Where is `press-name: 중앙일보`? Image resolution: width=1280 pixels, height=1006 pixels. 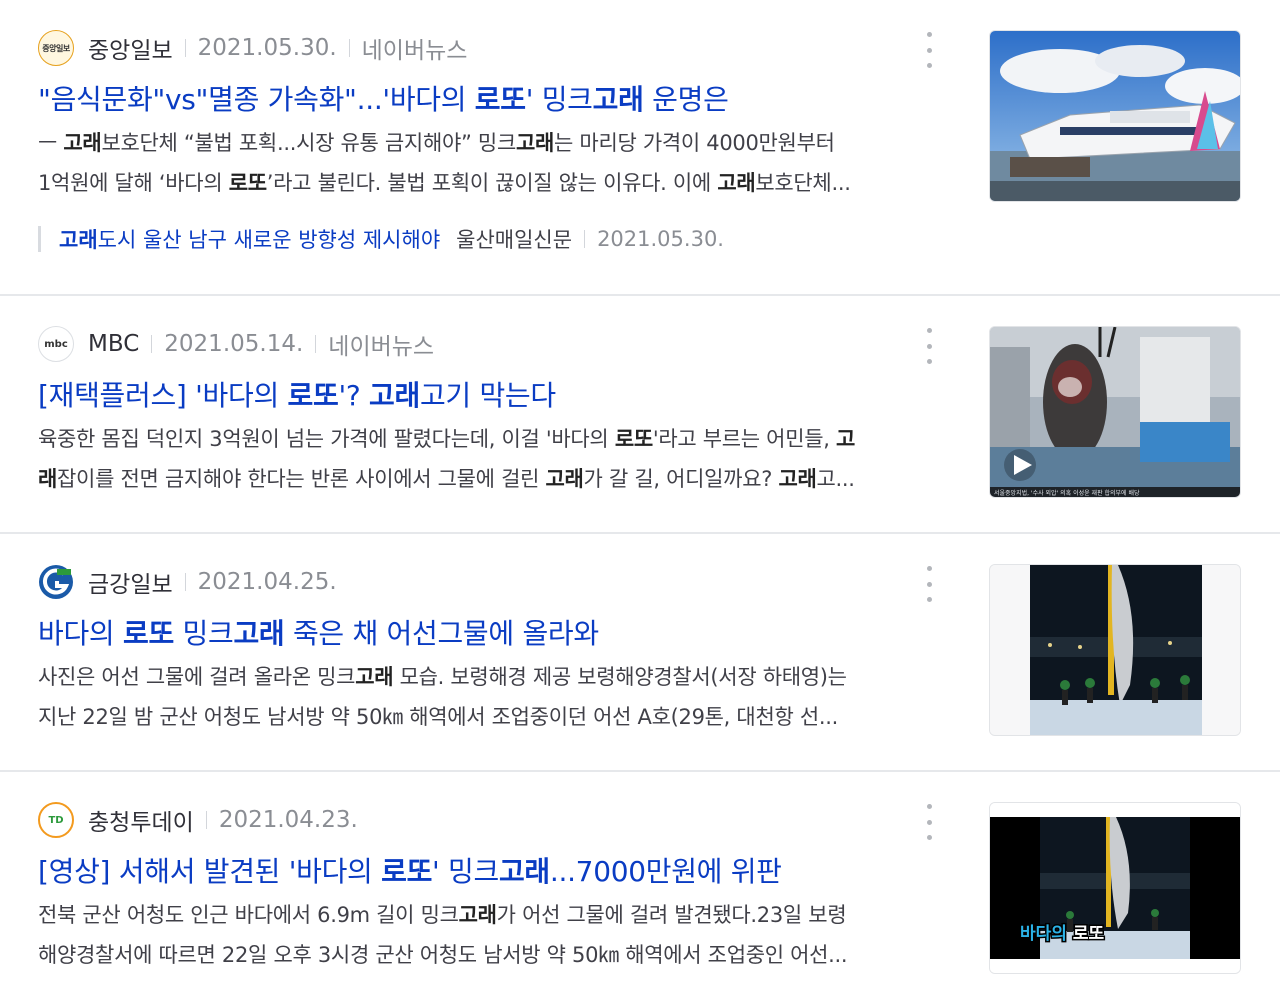
press-name: 중앙일보 is located at coordinates (130, 48).